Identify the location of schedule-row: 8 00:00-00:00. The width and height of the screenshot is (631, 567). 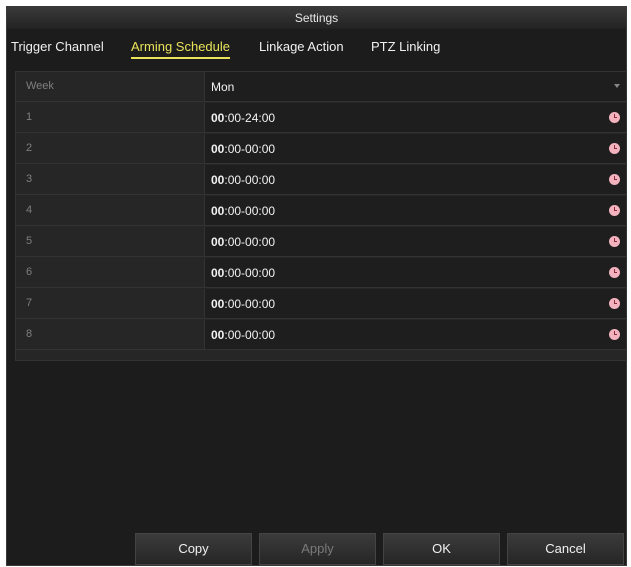
(321, 335).